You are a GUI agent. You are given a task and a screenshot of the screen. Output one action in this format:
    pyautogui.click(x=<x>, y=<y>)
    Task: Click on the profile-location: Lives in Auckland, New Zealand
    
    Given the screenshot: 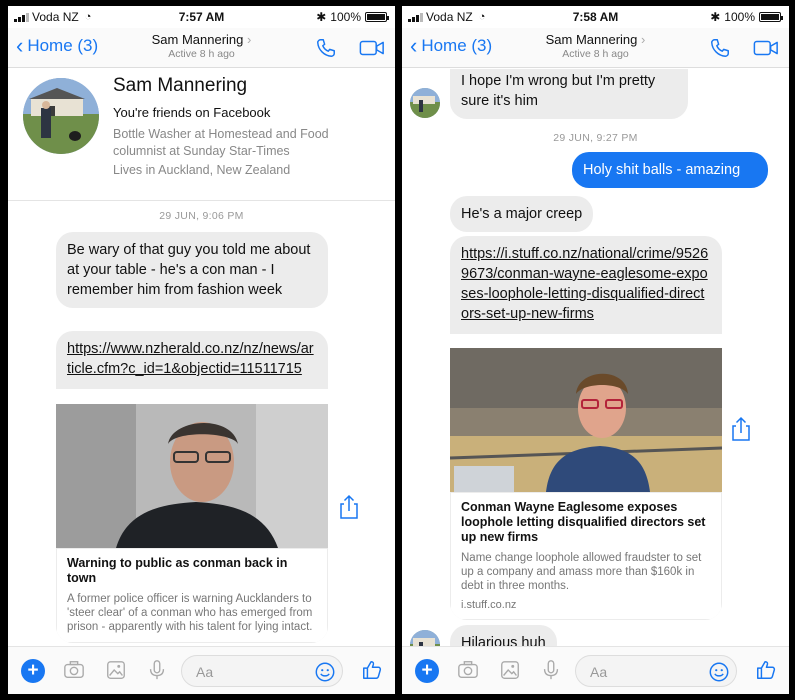 What is the action you would take?
    pyautogui.click(x=202, y=170)
    